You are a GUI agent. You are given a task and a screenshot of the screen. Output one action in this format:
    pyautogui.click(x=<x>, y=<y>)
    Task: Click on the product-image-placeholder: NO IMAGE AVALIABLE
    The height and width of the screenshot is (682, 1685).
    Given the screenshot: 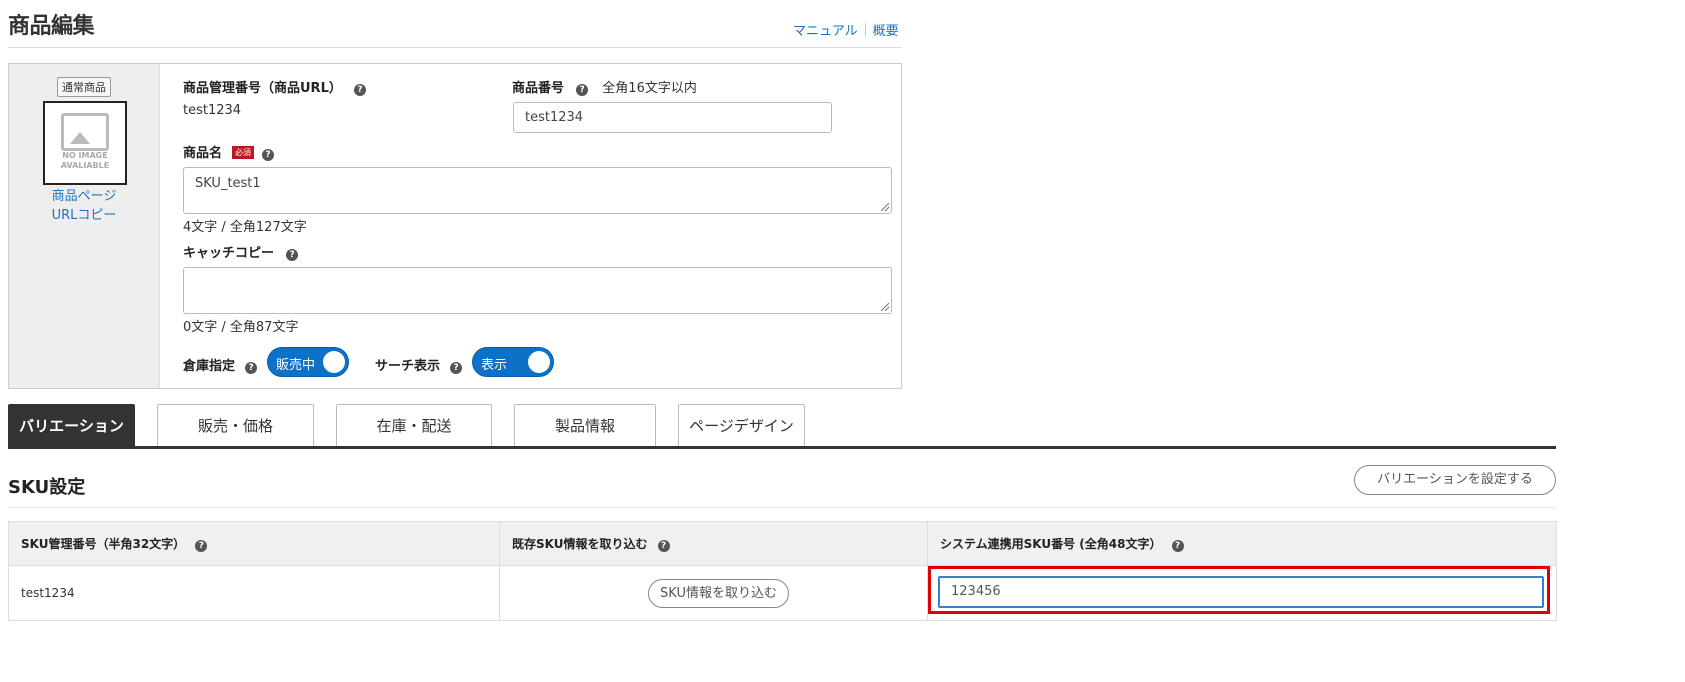 What is the action you would take?
    pyautogui.click(x=85, y=143)
    